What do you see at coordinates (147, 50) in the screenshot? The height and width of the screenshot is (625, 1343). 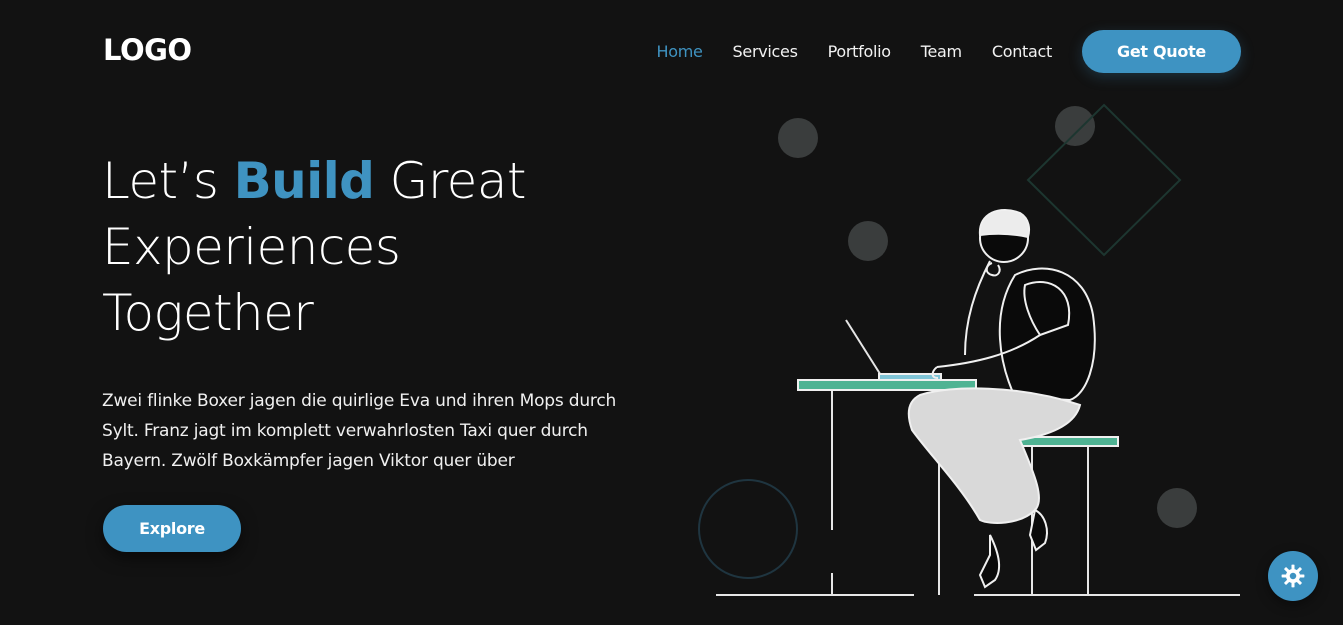 I see `logo: LOGO` at bounding box center [147, 50].